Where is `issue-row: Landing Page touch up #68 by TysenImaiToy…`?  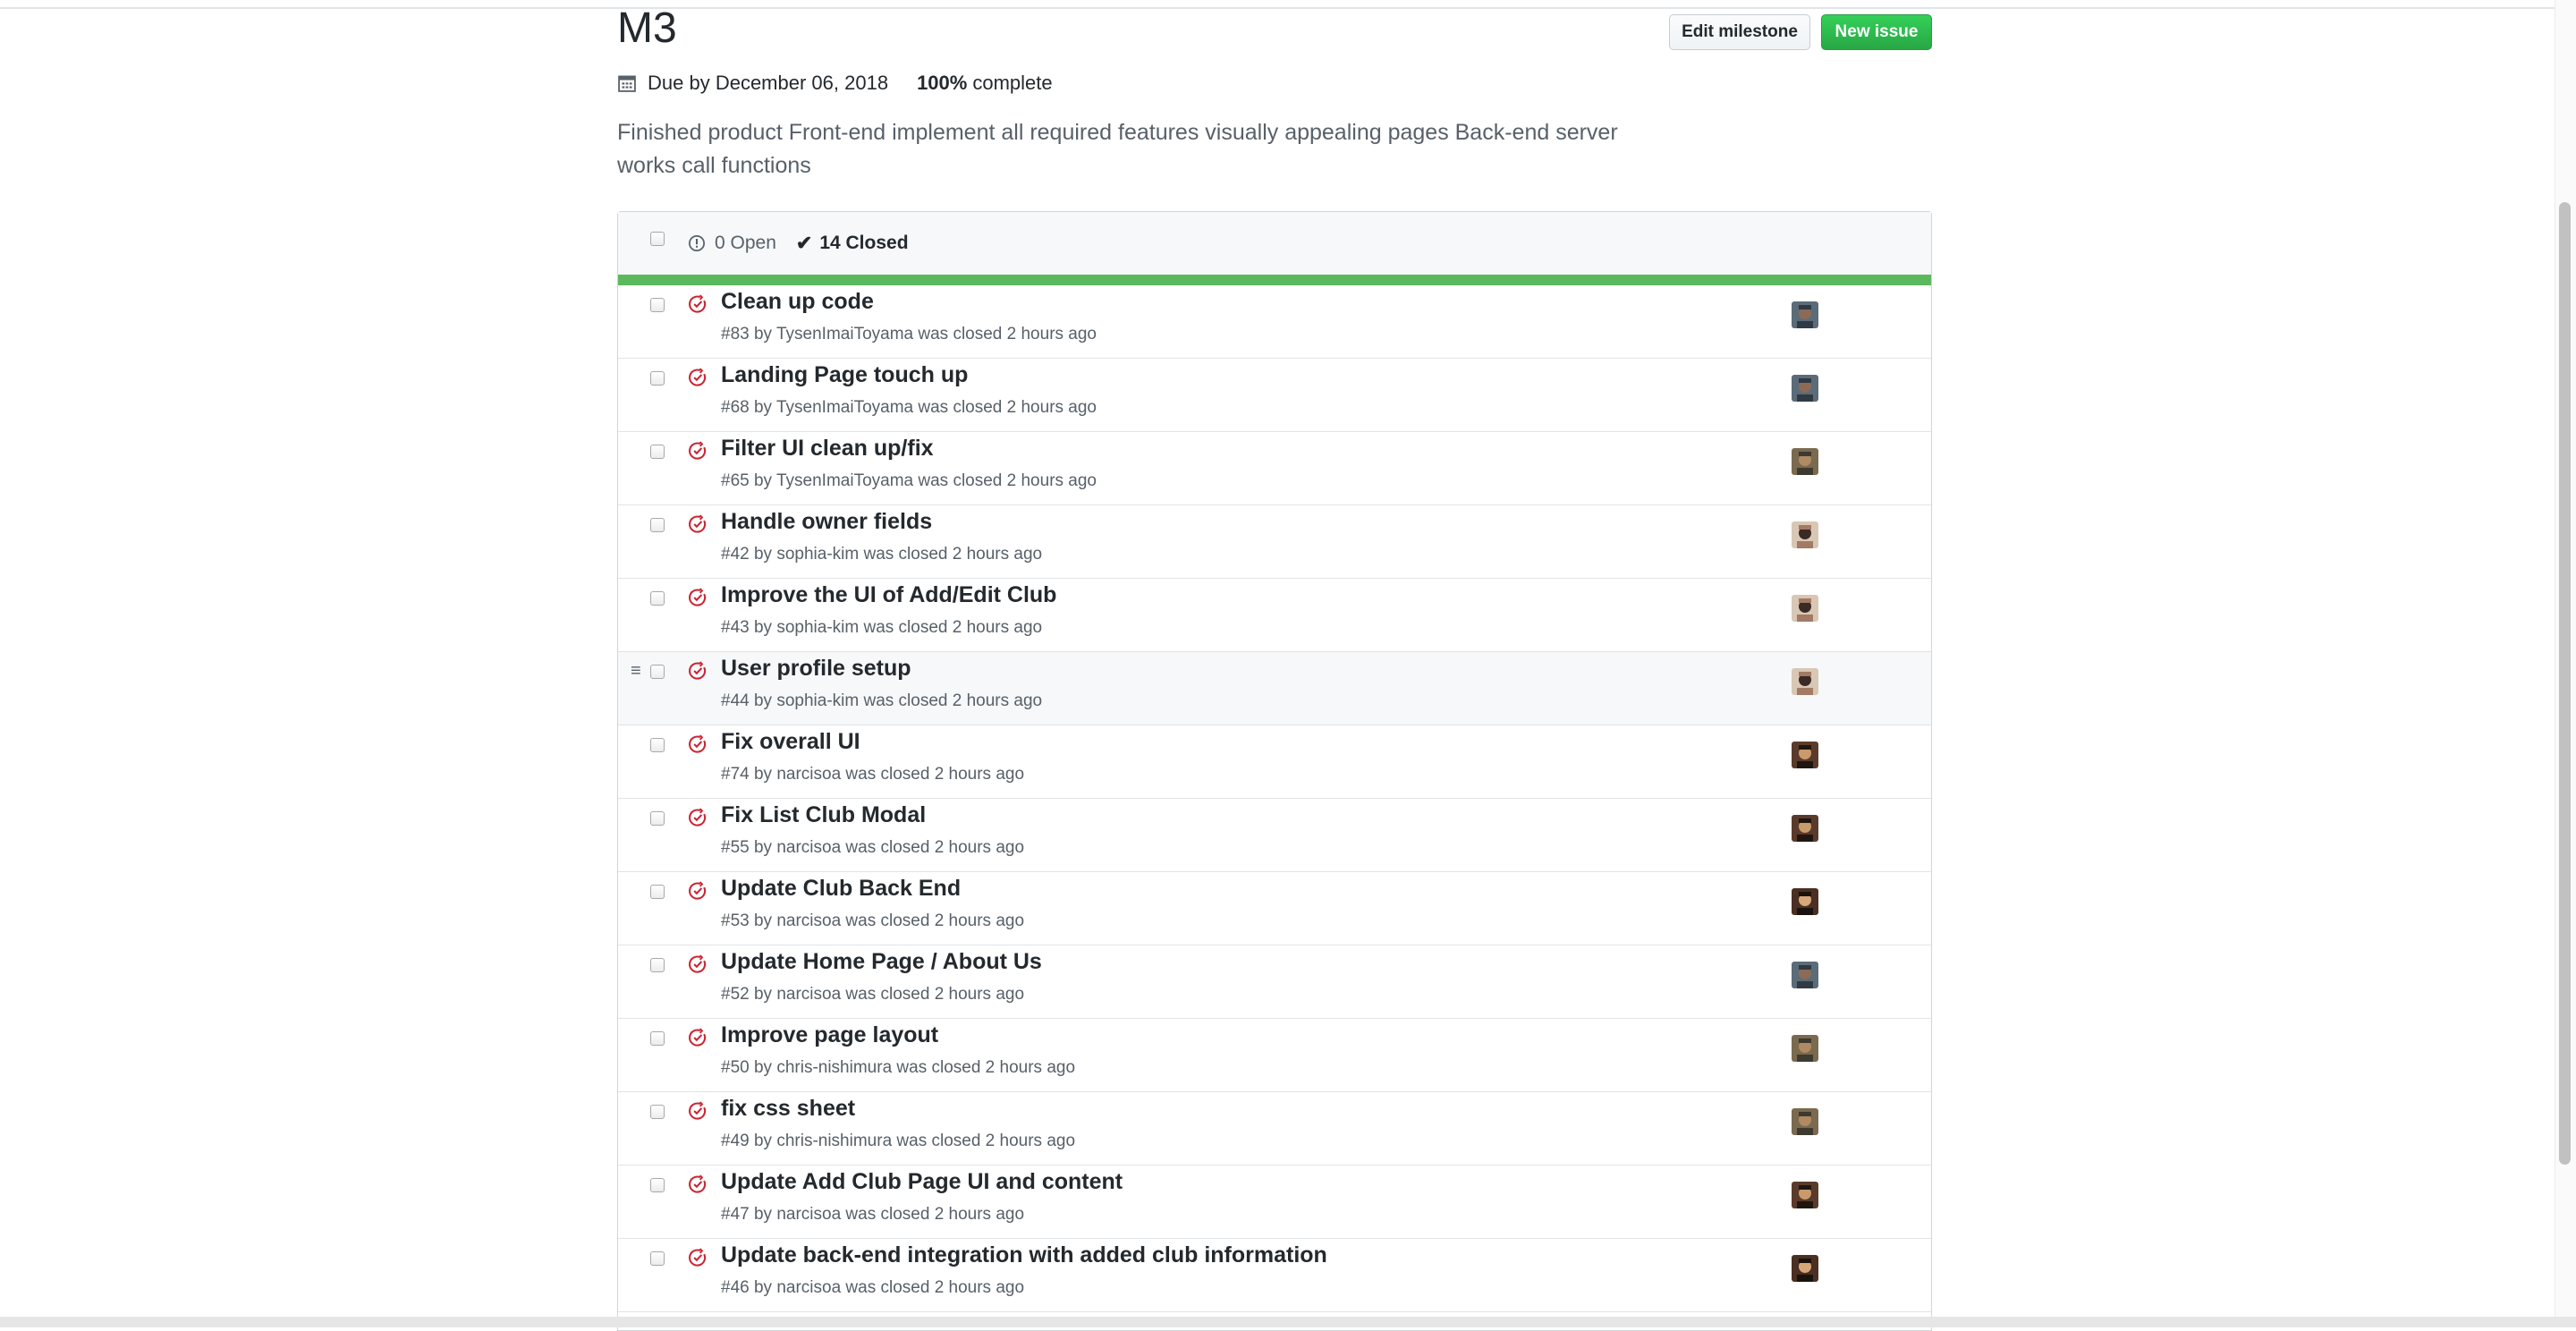
issue-row: Landing Page touch up #68 by TysenImaiToy… is located at coordinates (1274, 396).